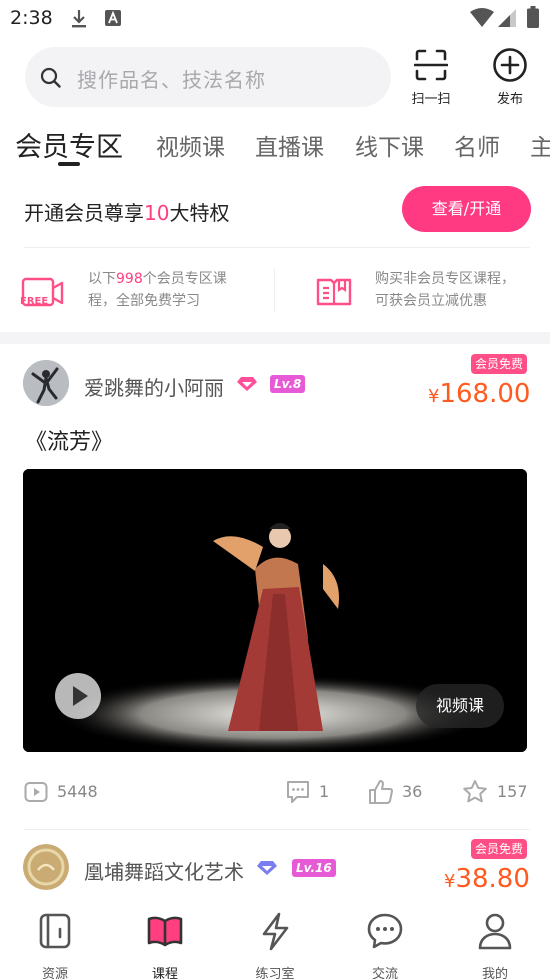 This screenshot has height=979, width=550. I want to click on search-placeholder: 搜作品名、技法名称, so click(171, 80).